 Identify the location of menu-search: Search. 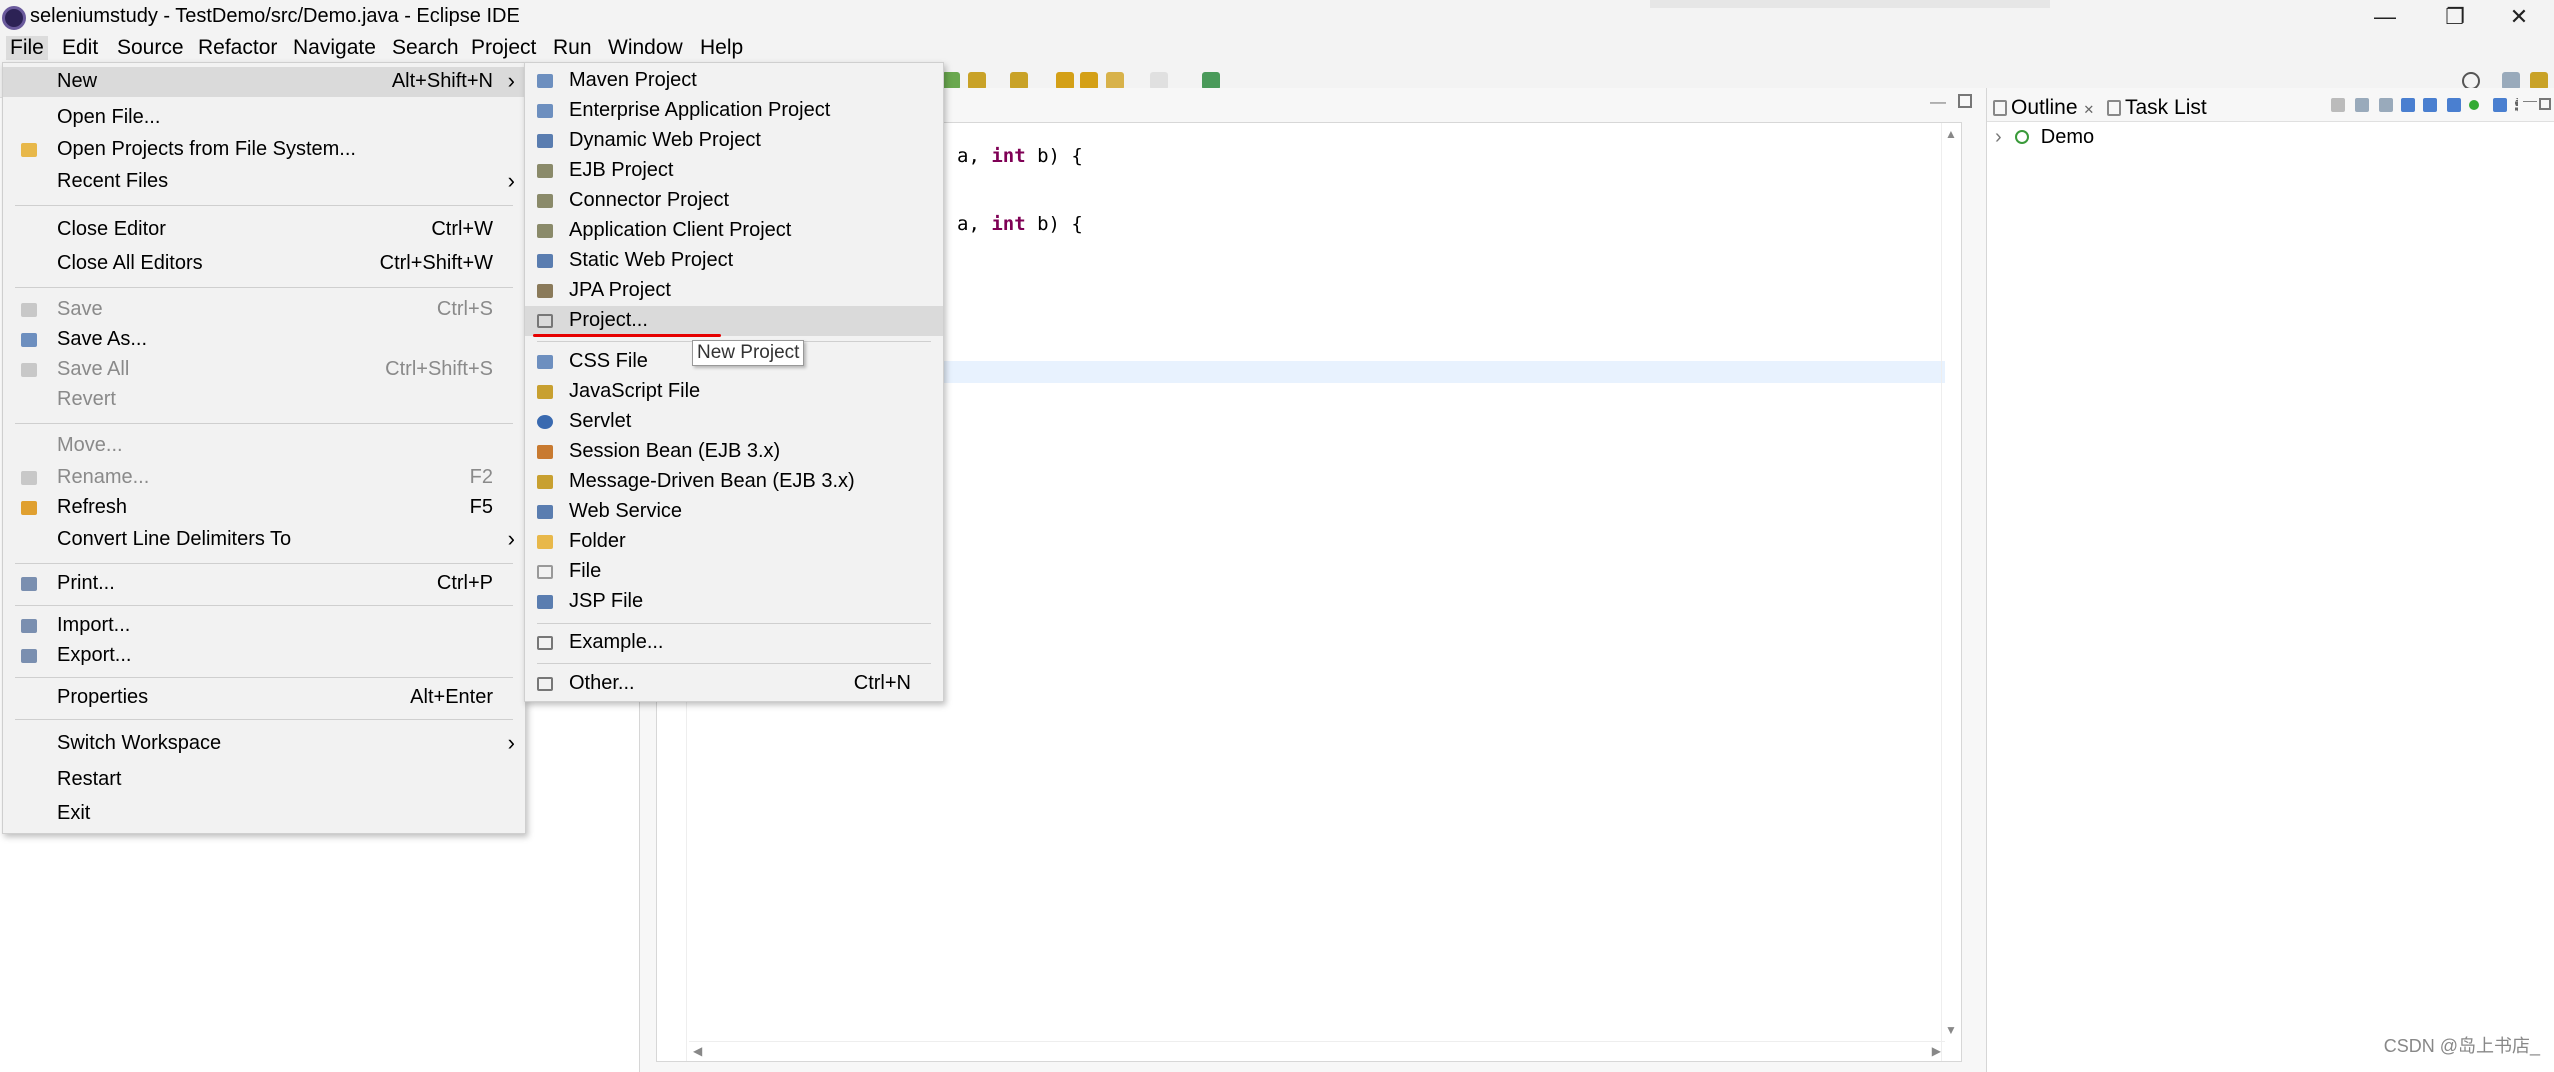
(425, 48).